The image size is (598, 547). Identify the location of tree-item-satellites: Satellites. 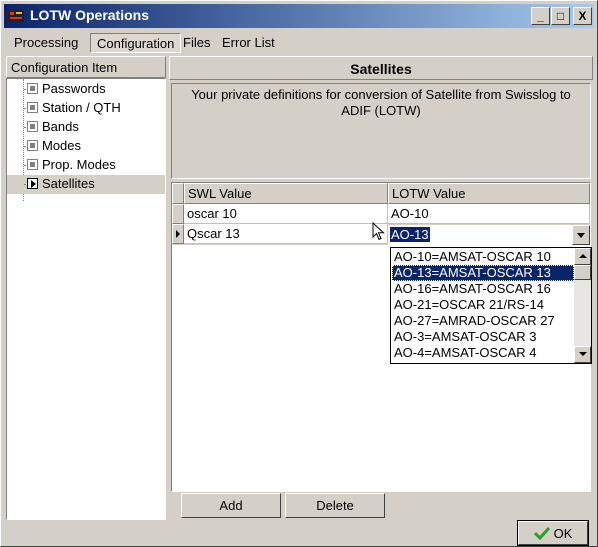
(86, 184).